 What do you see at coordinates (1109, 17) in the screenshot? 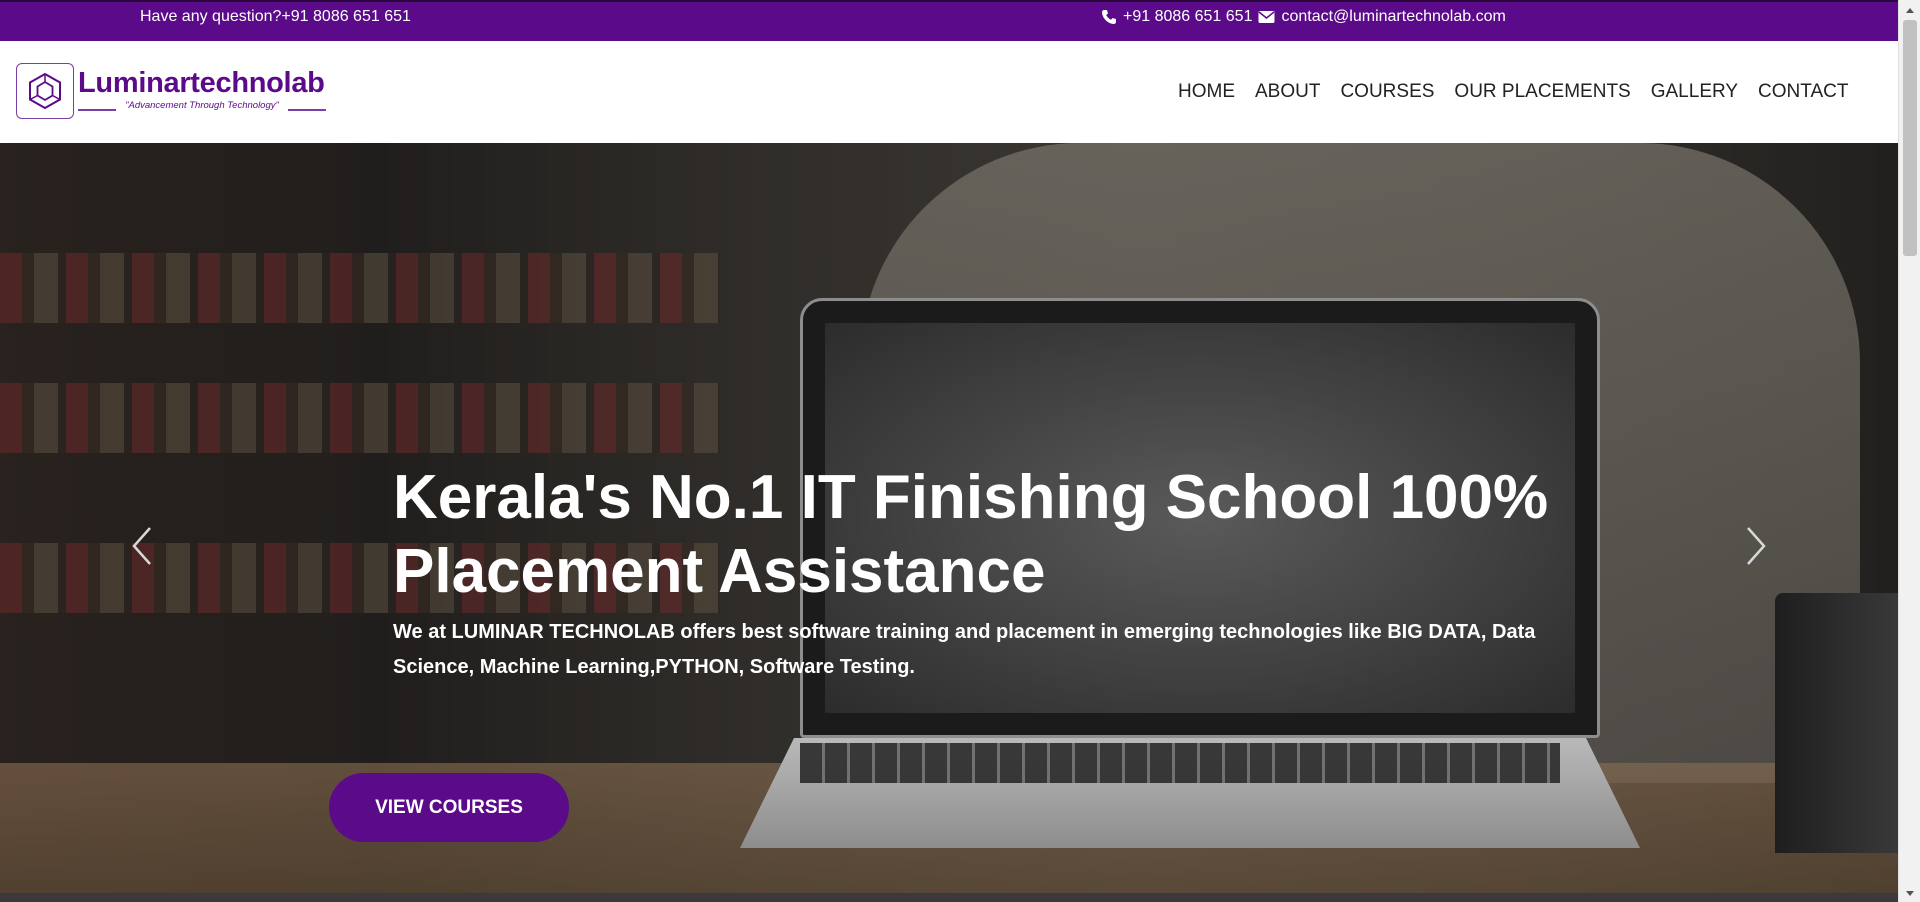
I see `phone-icon` at bounding box center [1109, 17].